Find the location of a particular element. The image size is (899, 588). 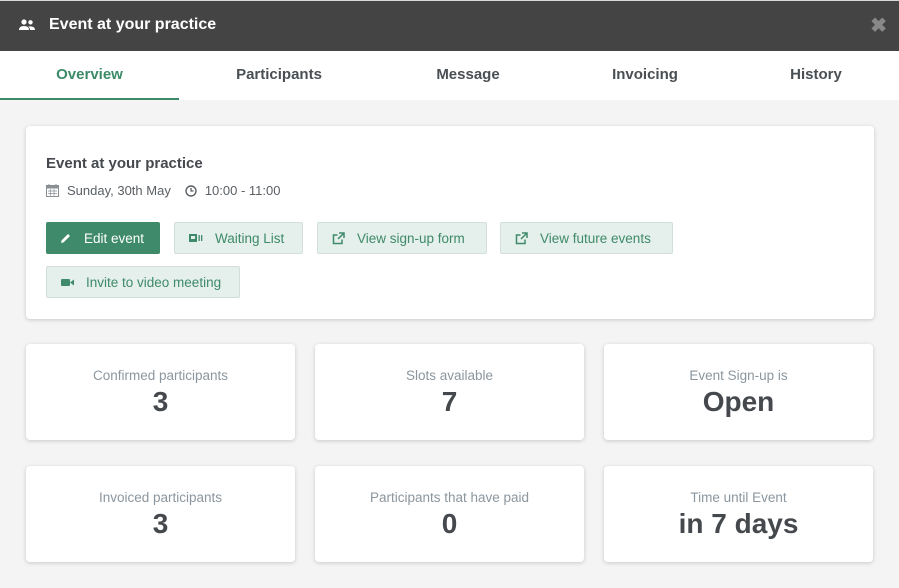

pencil-icon is located at coordinates (65, 238).